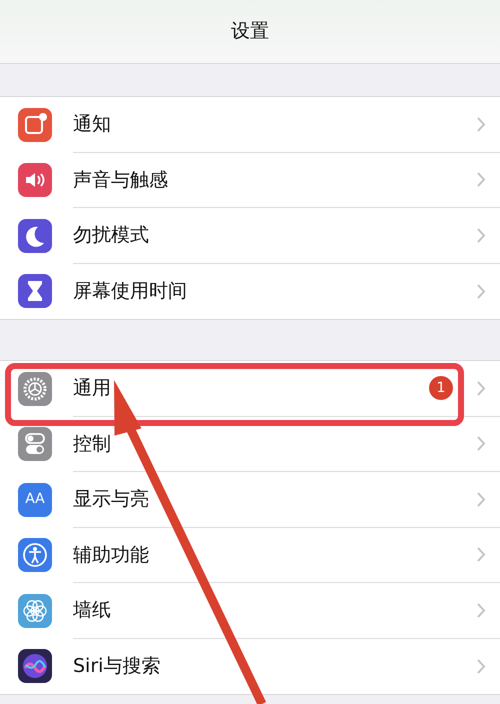 This screenshot has width=500, height=704. Describe the element at coordinates (92, 124) in the screenshot. I see `row-label: 通知` at that location.